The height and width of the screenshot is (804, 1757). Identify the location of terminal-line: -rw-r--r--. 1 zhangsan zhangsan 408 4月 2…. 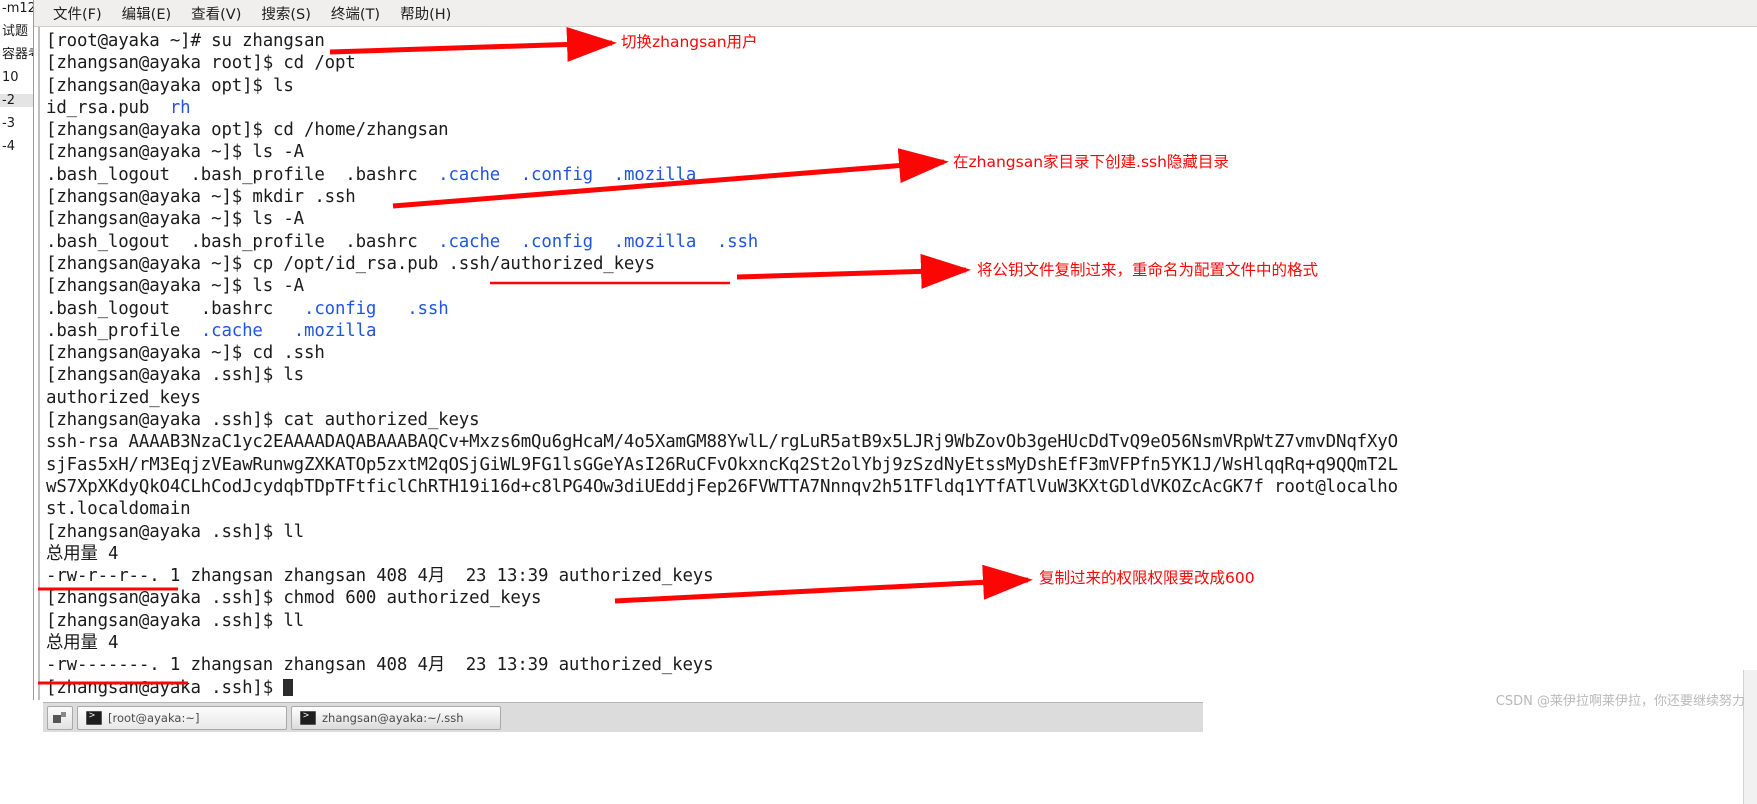
(380, 576).